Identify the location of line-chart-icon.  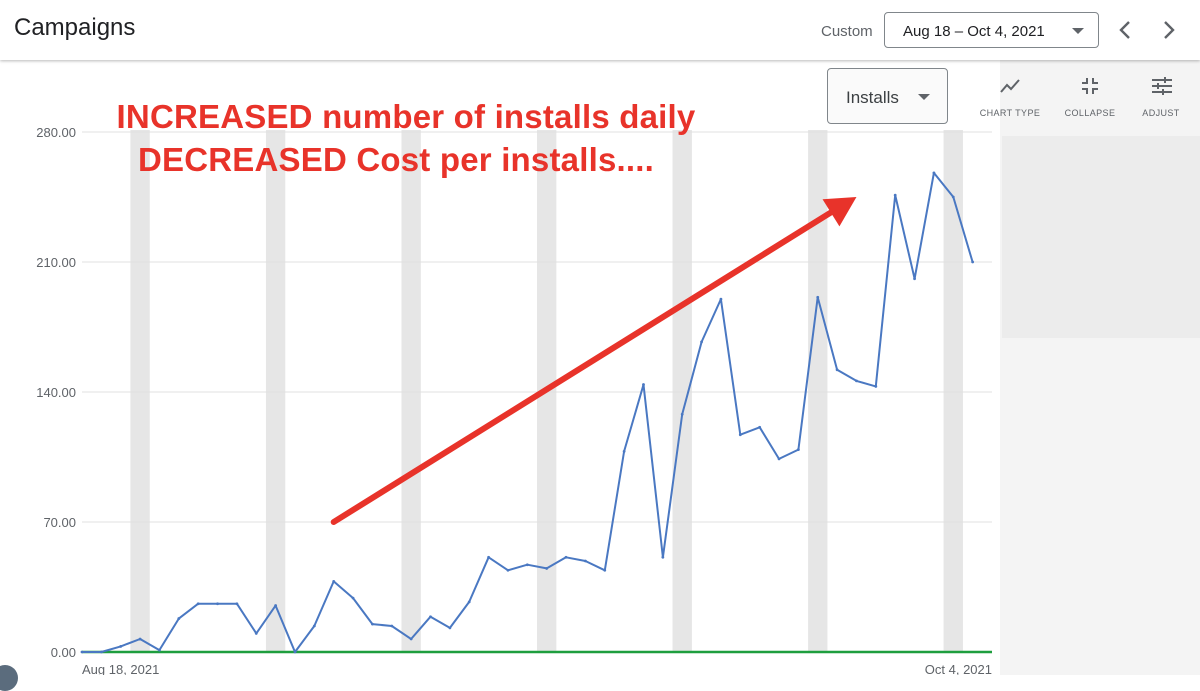
(1010, 86).